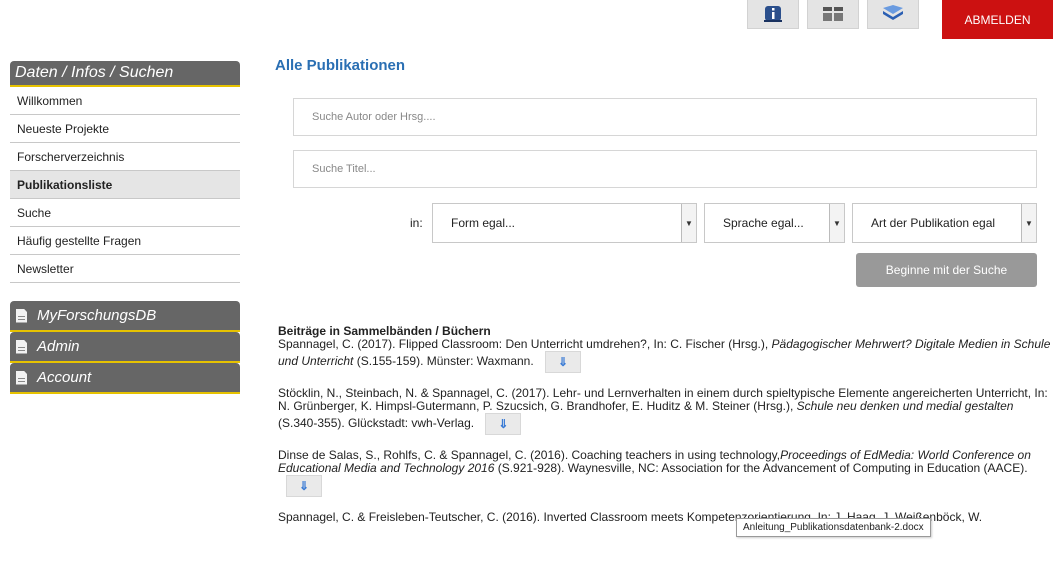 This screenshot has width=1053, height=565. I want to click on sidebar-block-admin: Admin, so click(125, 347).